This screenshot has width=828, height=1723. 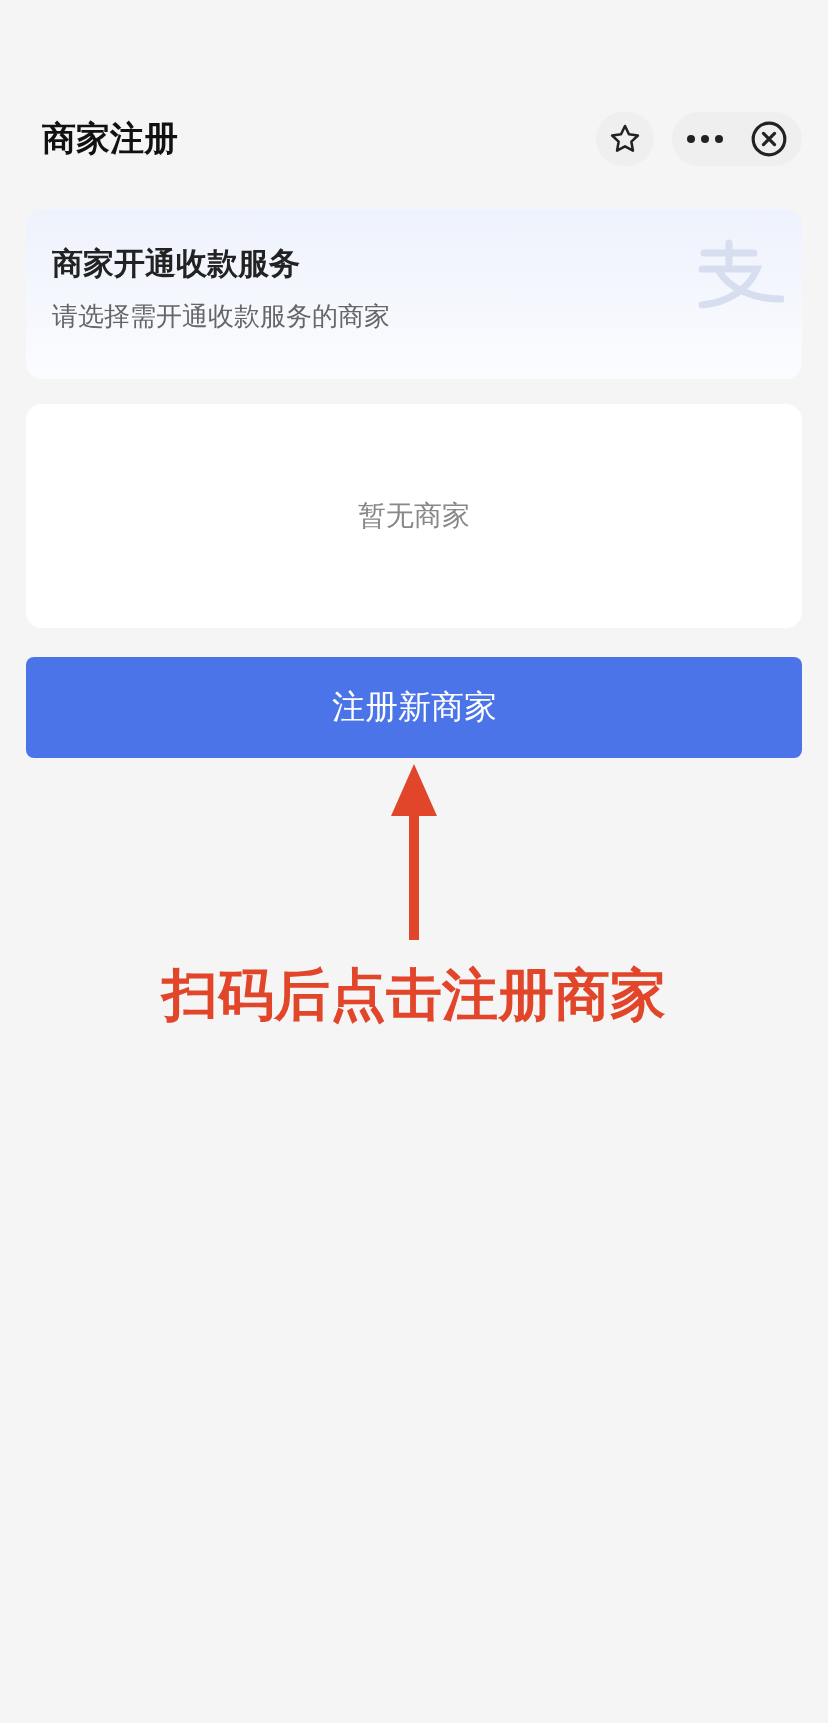 What do you see at coordinates (221, 316) in the screenshot?
I see `card-subtitle: 请选择需开通收款服务的商家` at bounding box center [221, 316].